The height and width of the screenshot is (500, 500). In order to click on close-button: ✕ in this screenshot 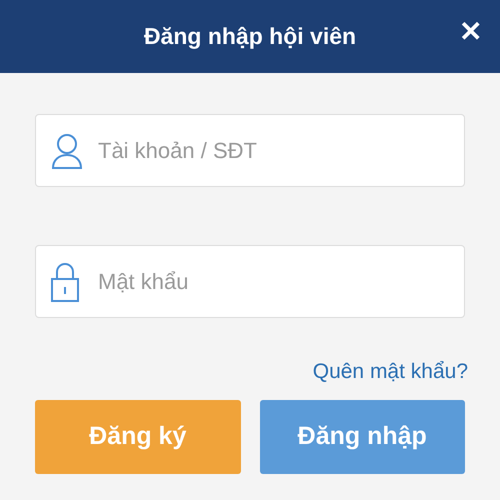, I will do `click(470, 32)`.